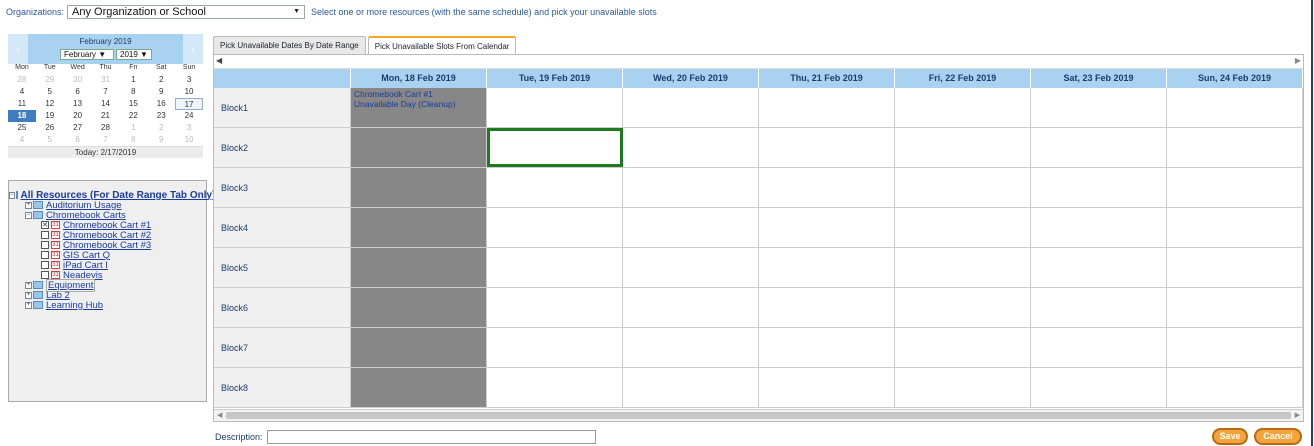 Image resolution: width=1314 pixels, height=446 pixels. I want to click on calendar-day: 23, so click(161, 116).